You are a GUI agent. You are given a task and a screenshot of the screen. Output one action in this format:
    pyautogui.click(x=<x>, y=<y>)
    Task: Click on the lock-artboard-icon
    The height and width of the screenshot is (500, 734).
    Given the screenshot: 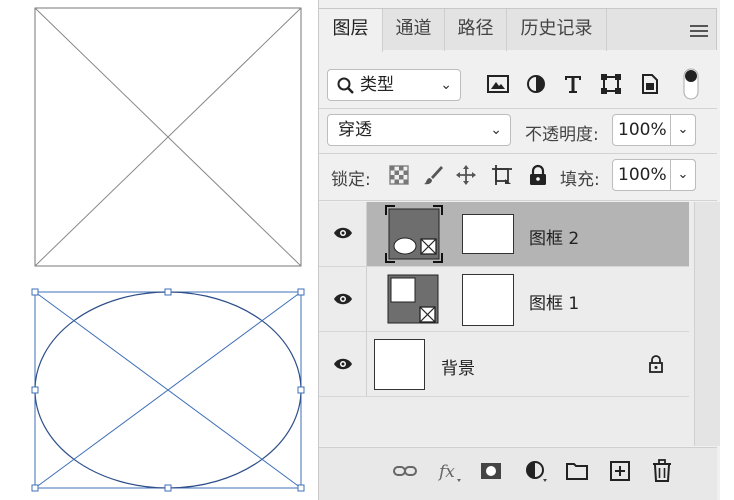 What is the action you would take?
    pyautogui.click(x=502, y=175)
    